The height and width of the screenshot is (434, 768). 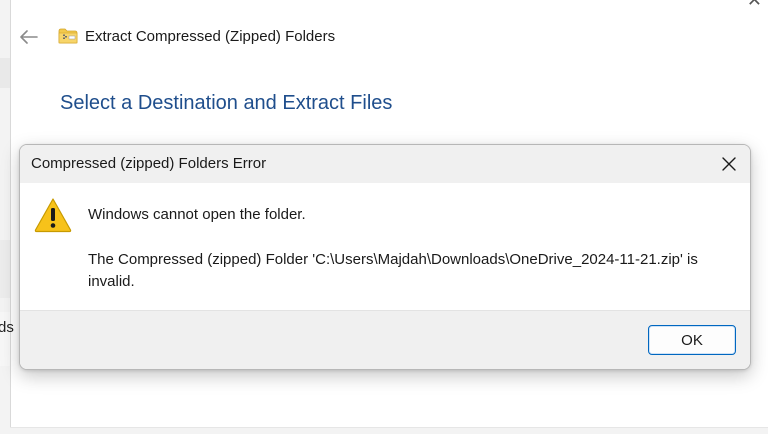 What do you see at coordinates (389, 430) in the screenshot?
I see `background-bottom-edge` at bounding box center [389, 430].